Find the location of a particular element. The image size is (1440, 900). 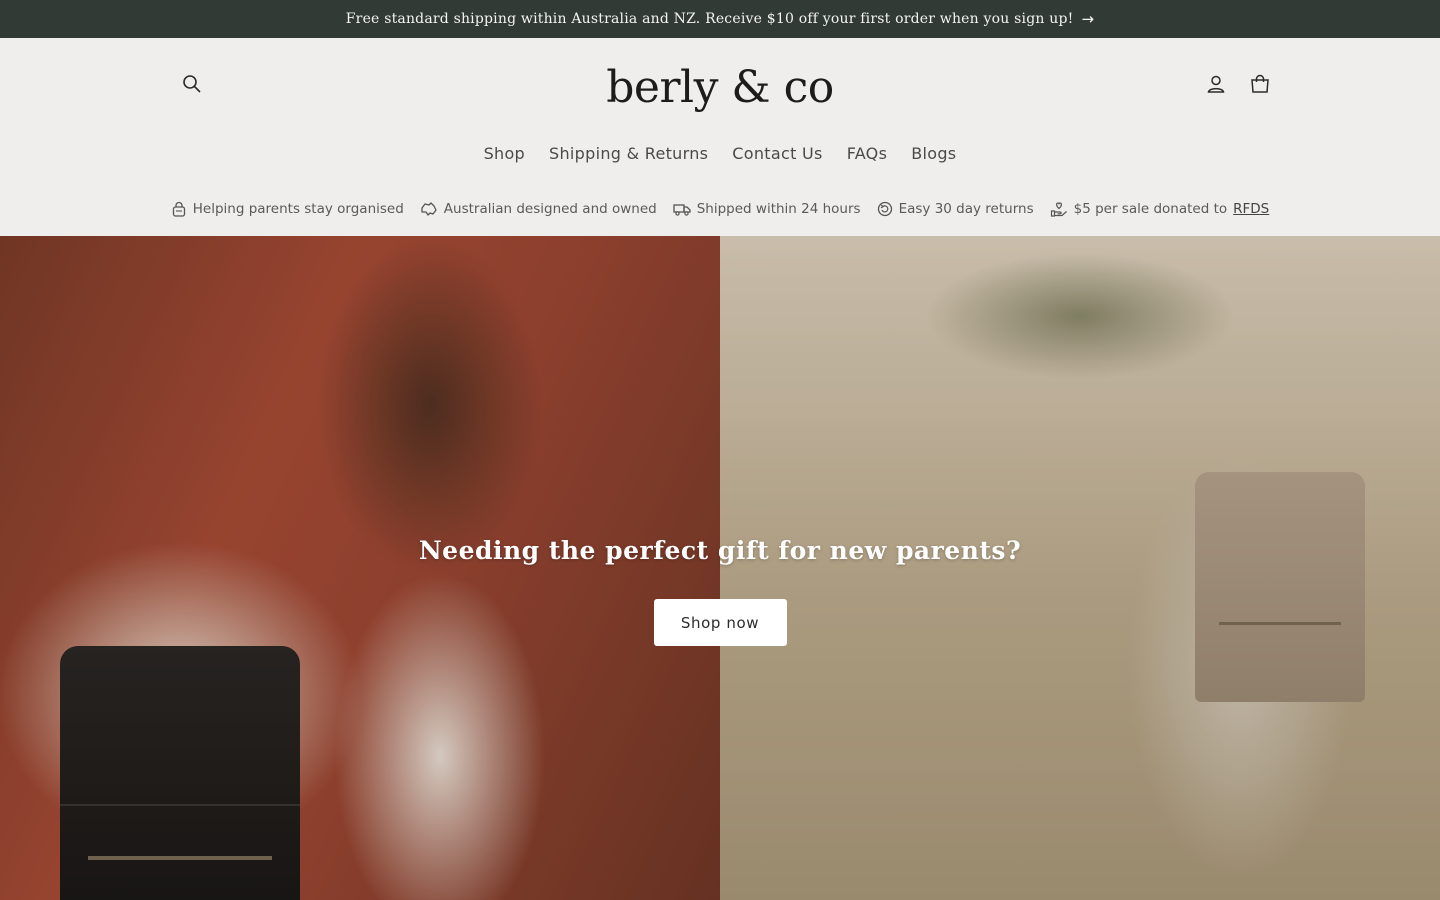

usp-item: Easy 30 day returns is located at coordinates (955, 209).